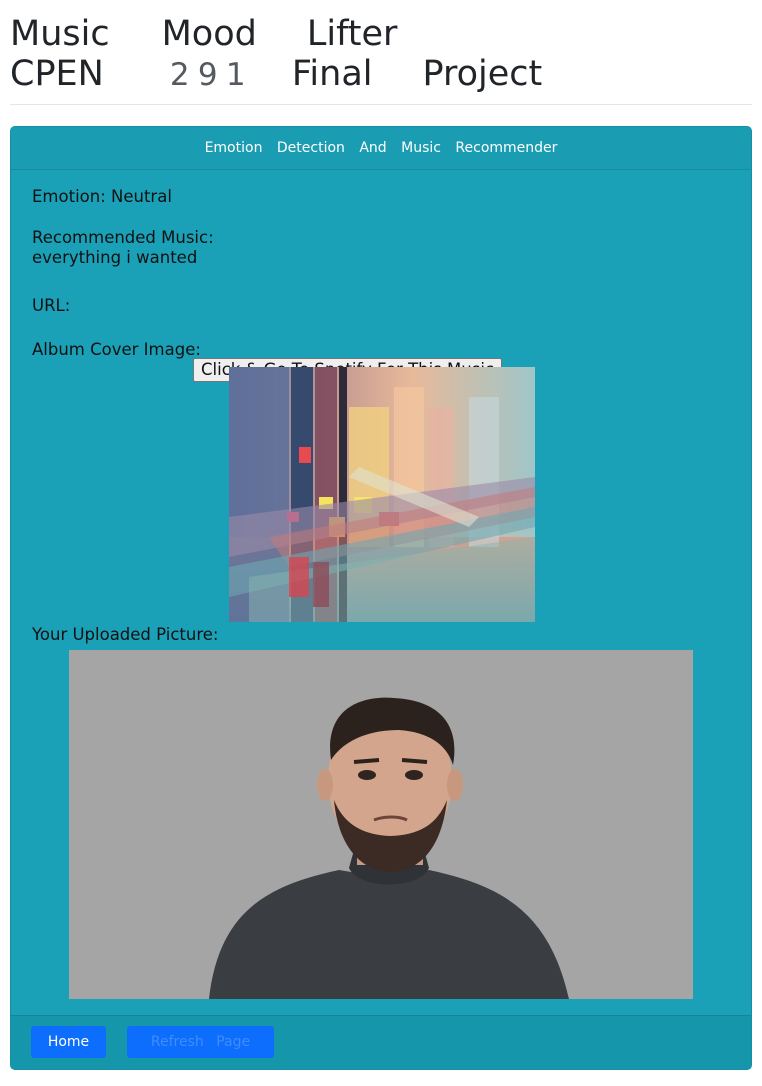  Describe the element at coordinates (115, 257) in the screenshot. I see `recommended-music-value: everything i wanted` at that location.